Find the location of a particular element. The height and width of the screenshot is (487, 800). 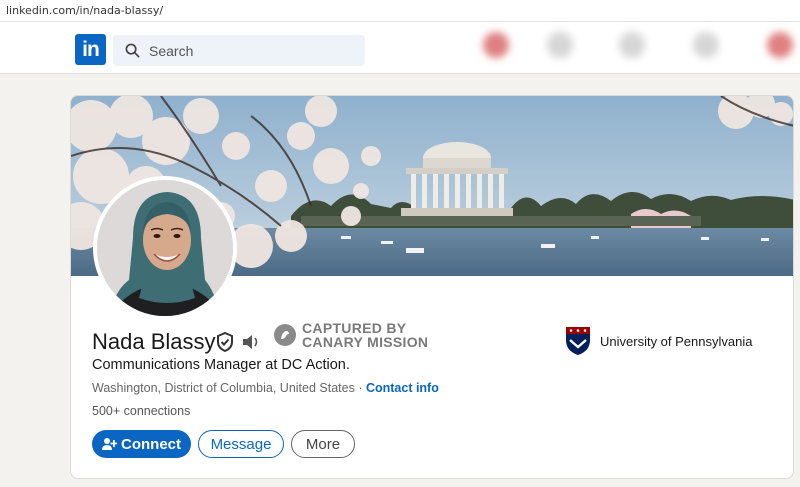

connect-button: Connect is located at coordinates (141, 444).